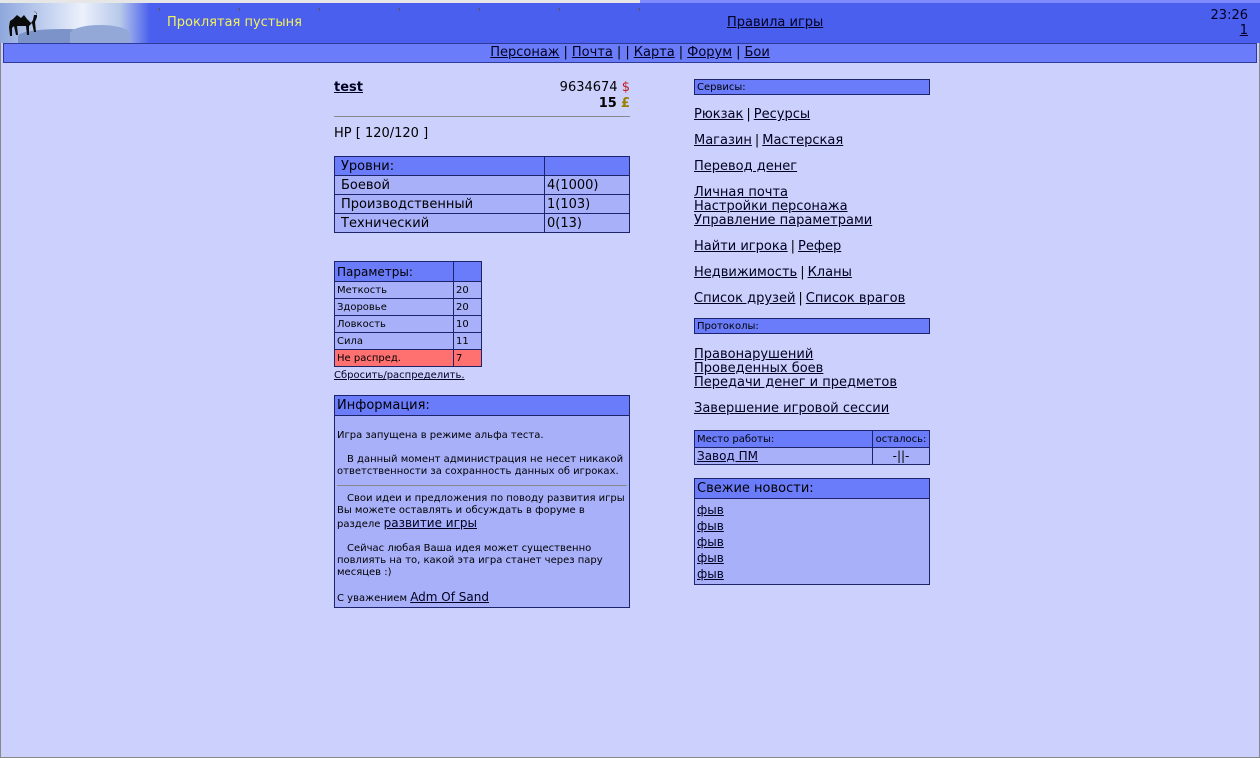 The width and height of the screenshot is (1260, 758). I want to click on table-row: Боевой 4(1000), so click(482, 185).